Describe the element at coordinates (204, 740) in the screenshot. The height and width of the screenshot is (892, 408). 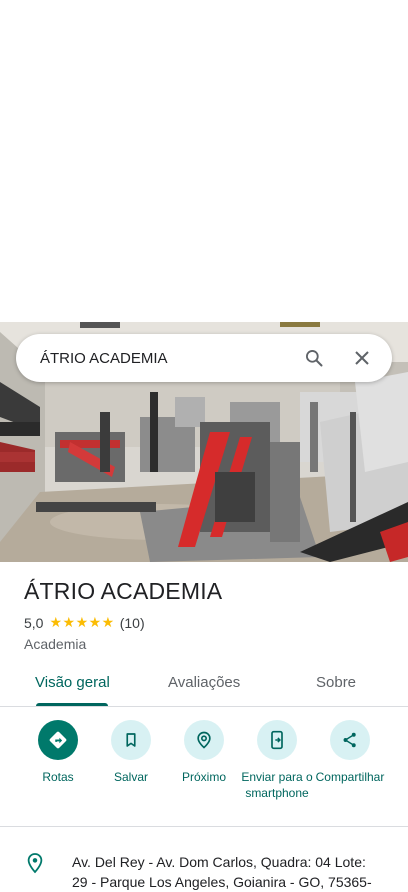
I see `nearby-icon` at that location.